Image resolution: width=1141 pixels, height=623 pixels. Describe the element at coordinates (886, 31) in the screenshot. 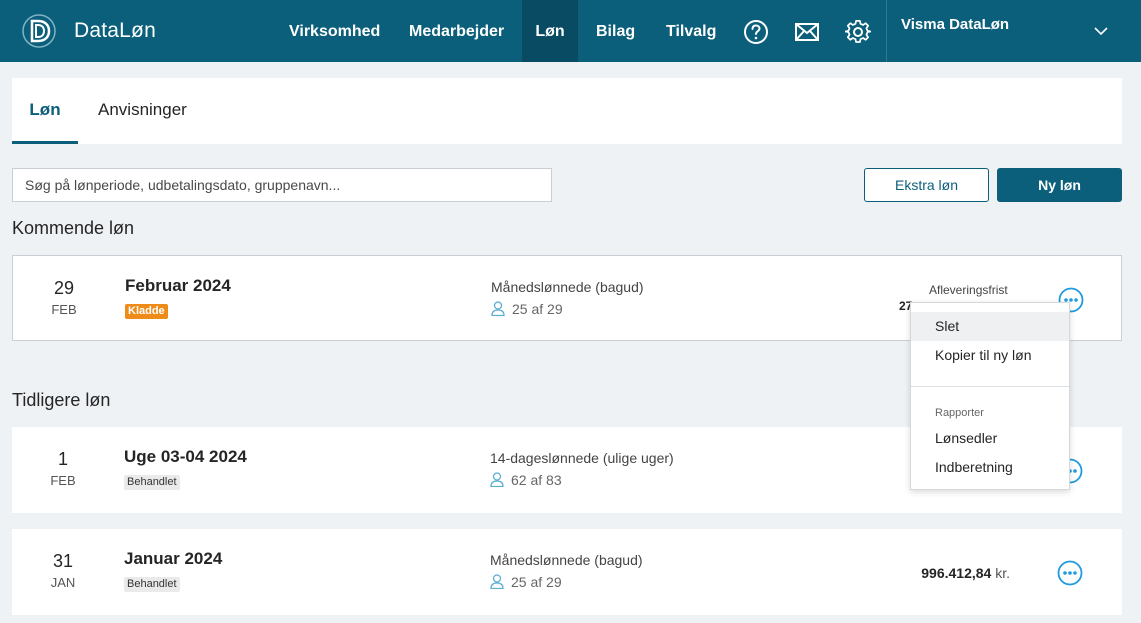

I see `topbar-divider` at that location.